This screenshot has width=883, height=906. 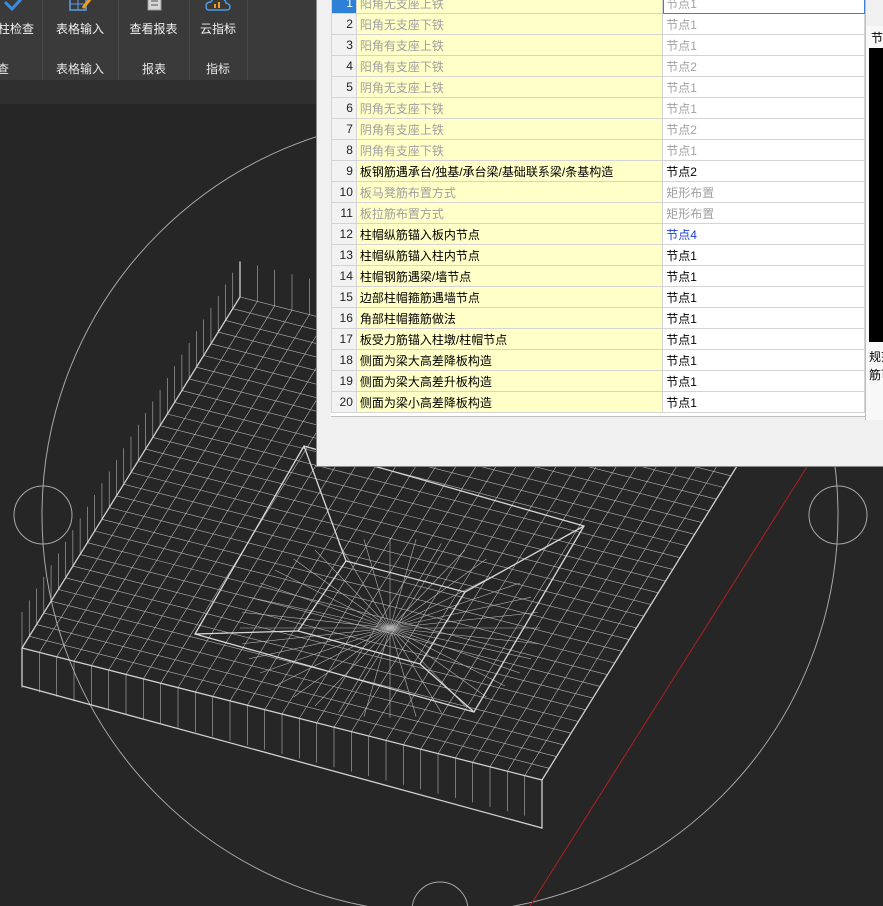 What do you see at coordinates (5, 69) in the screenshot?
I see `group-label-check: 查` at bounding box center [5, 69].